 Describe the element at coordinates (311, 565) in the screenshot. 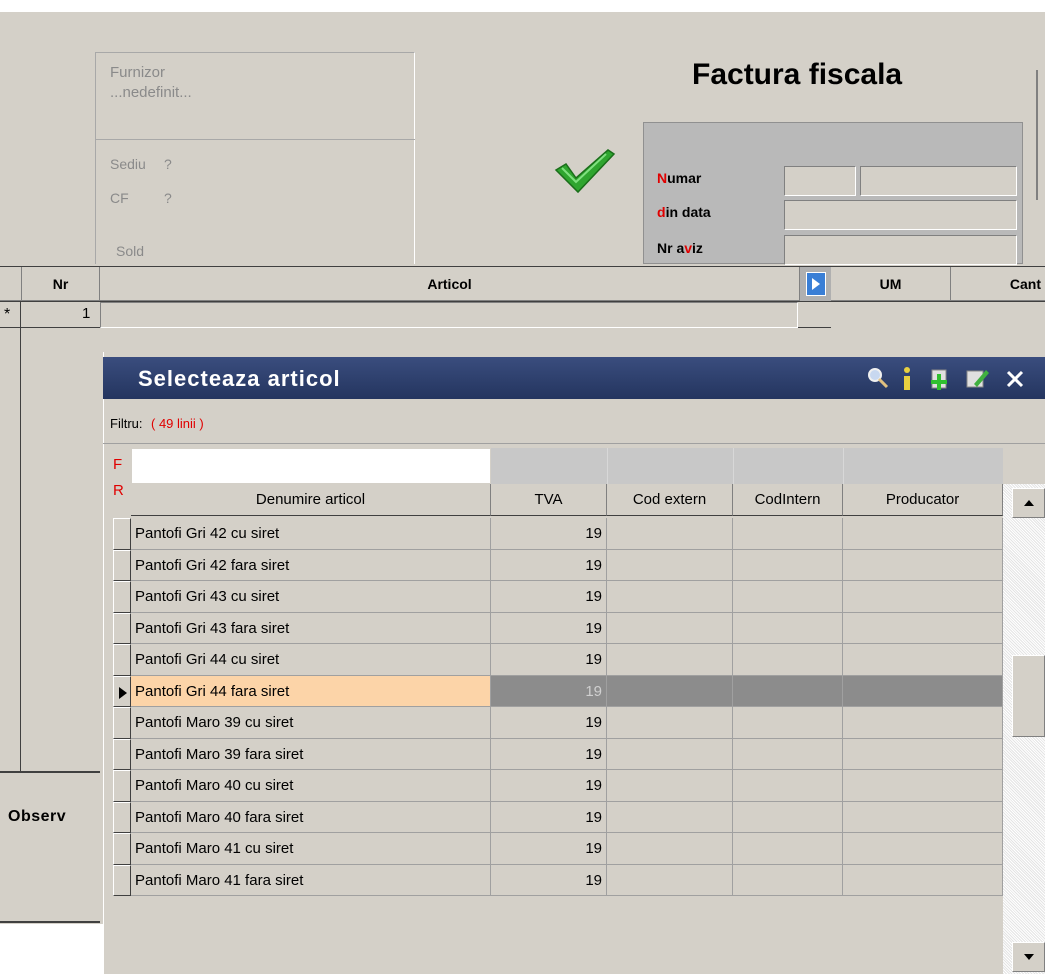

I see `row-name: Pantofi Gri 42 fara siret` at that location.